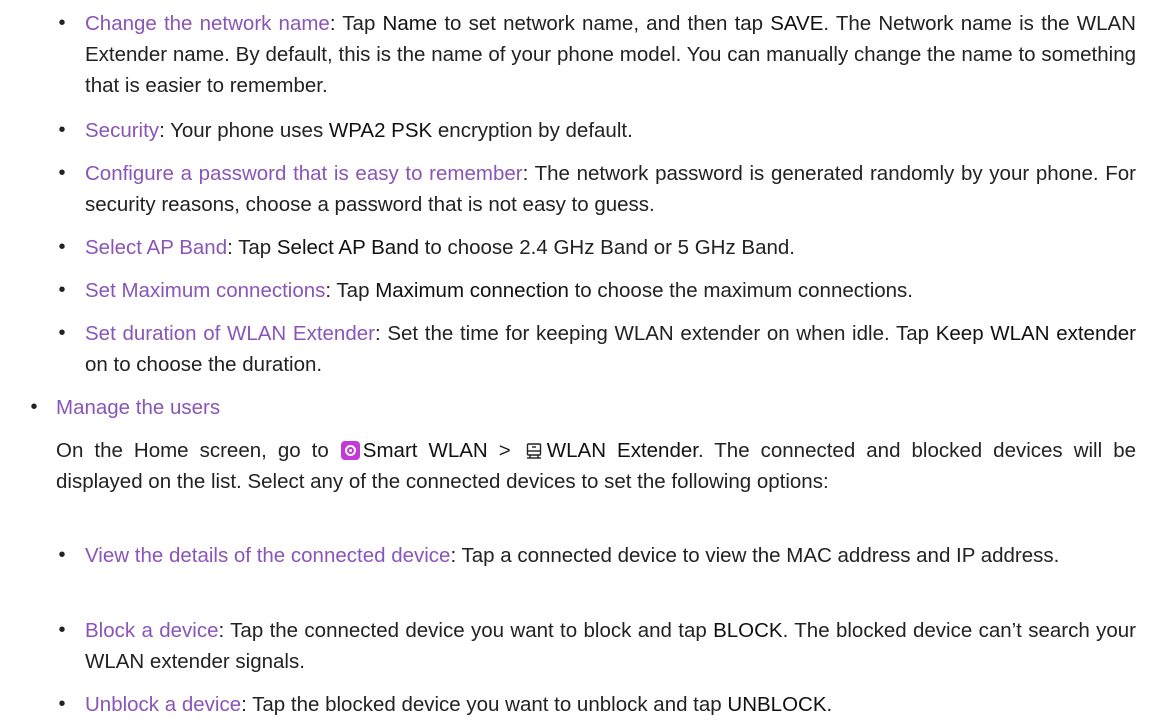  Describe the element at coordinates (741, 290) in the screenshot. I see `text-run: to choose the maximum connections.` at that location.